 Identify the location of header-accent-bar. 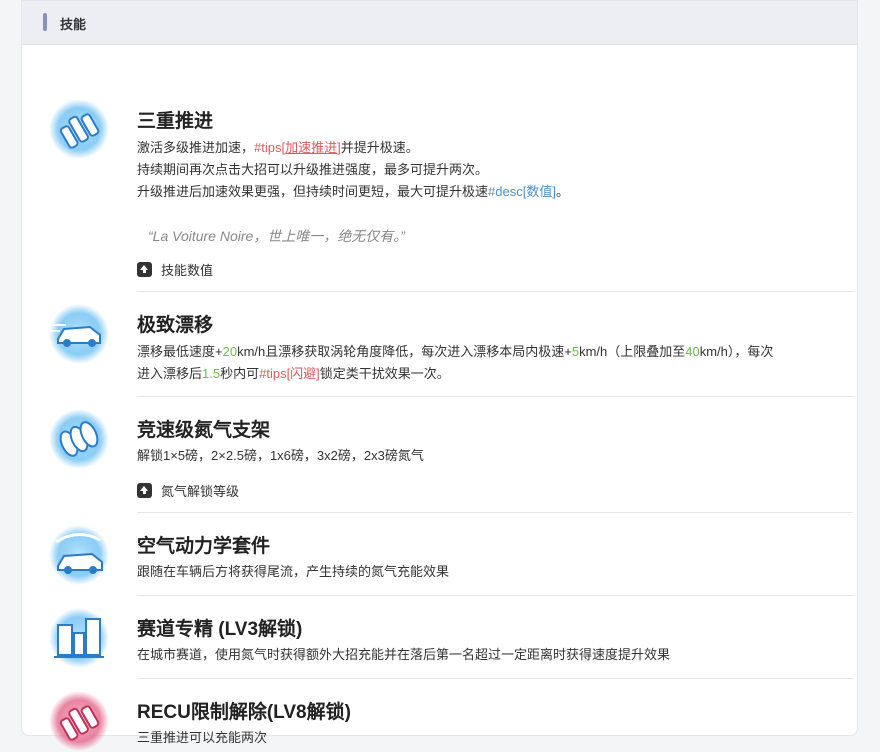
(45, 22).